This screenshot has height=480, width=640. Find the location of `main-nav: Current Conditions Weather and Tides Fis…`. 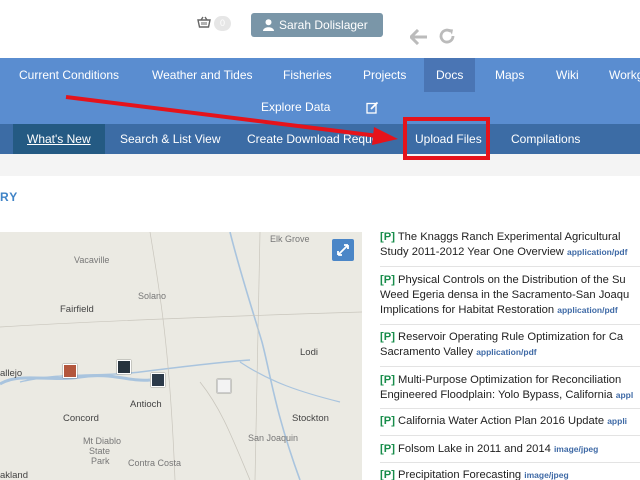

main-nav: Current Conditions Weather and Tides Fis… is located at coordinates (320, 91).